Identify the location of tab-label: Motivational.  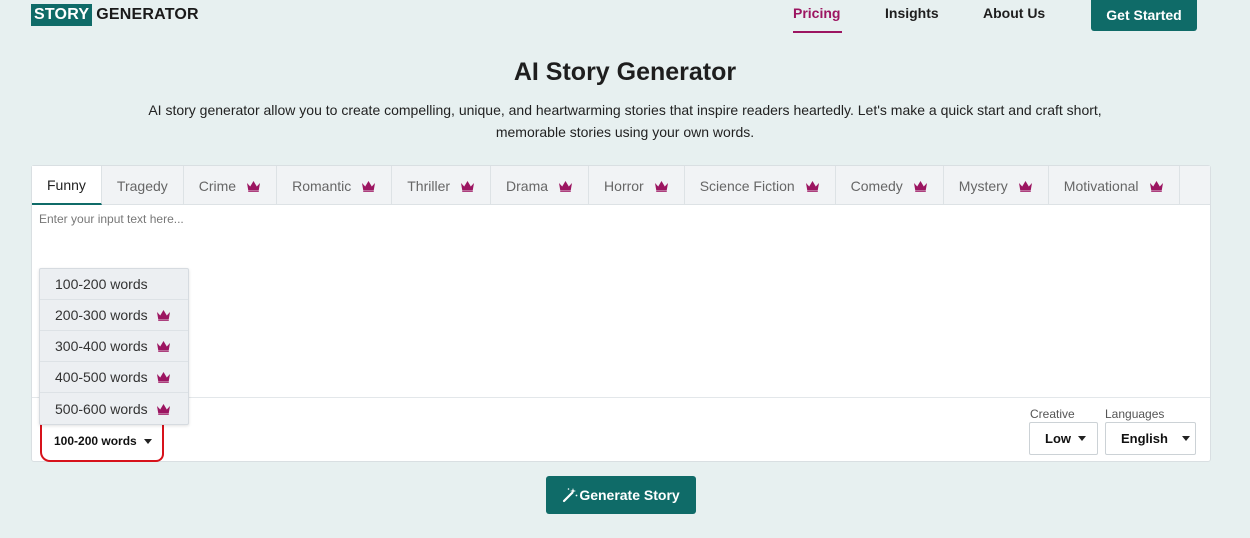
(1101, 185).